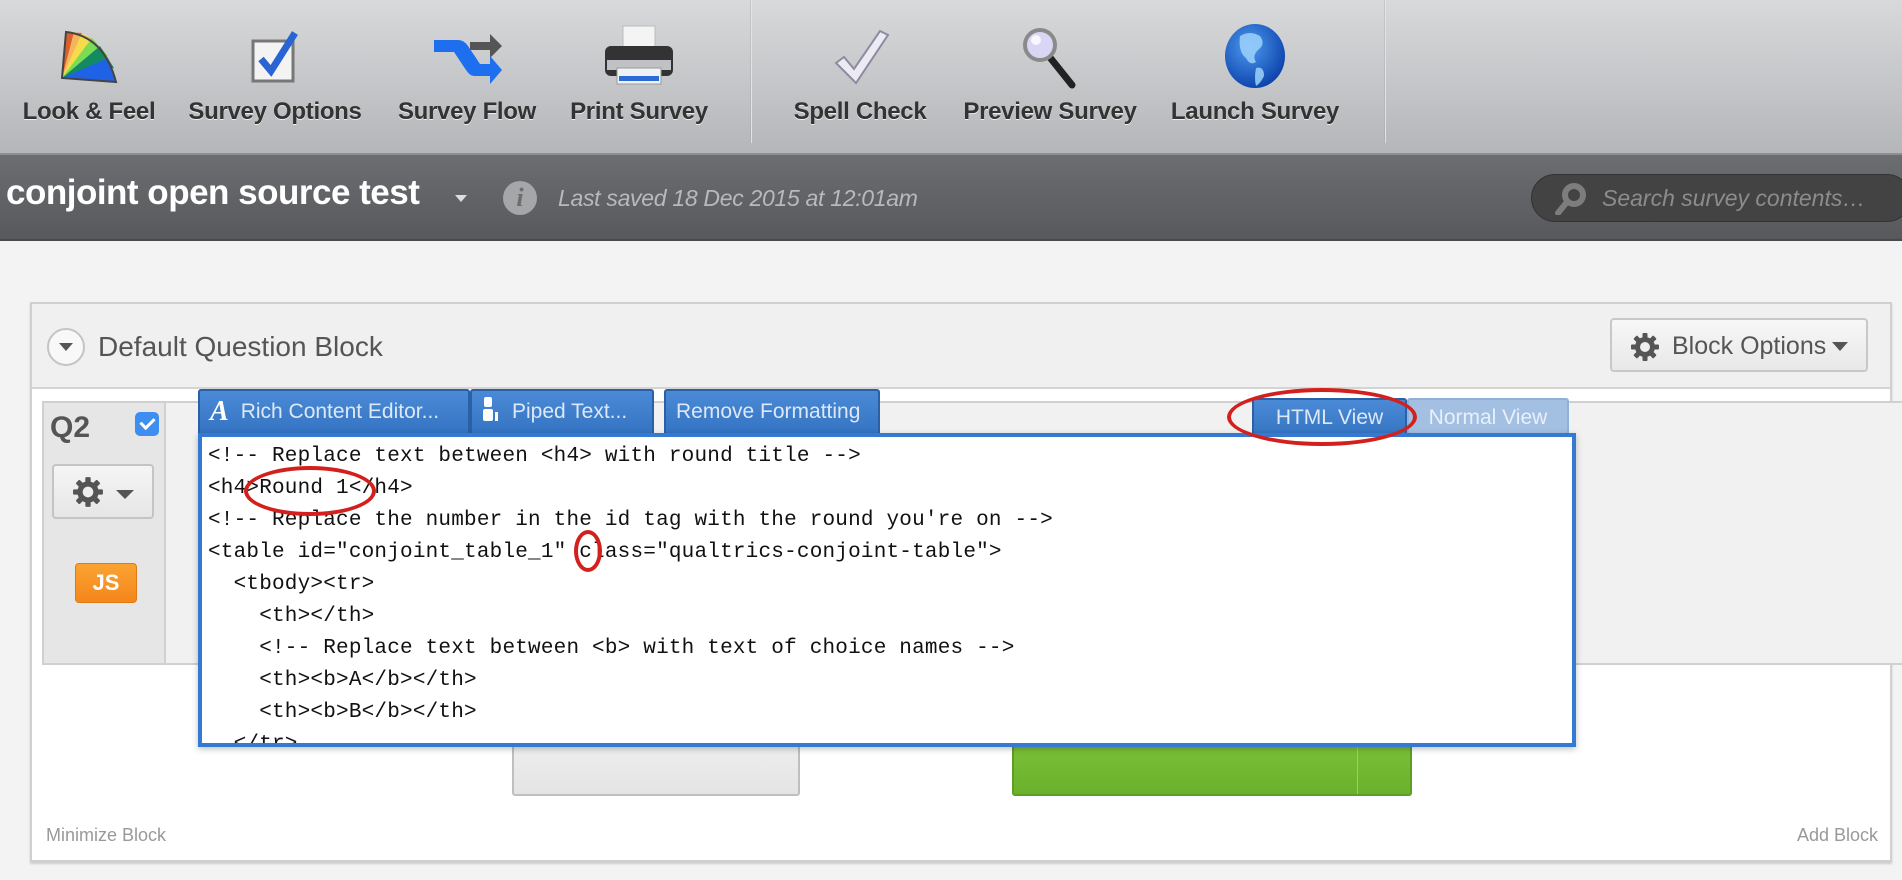 This screenshot has width=1902, height=880. What do you see at coordinates (467, 57) in the screenshot?
I see `flow-arrows-icon` at bounding box center [467, 57].